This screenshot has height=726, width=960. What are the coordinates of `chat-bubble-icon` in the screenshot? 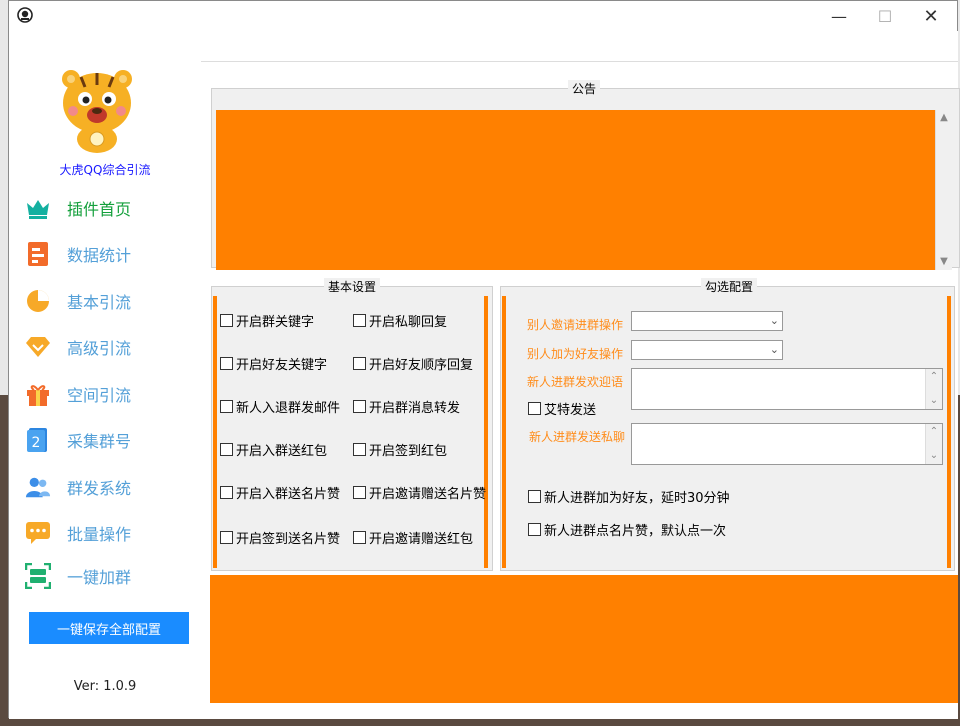 It's located at (38, 533).